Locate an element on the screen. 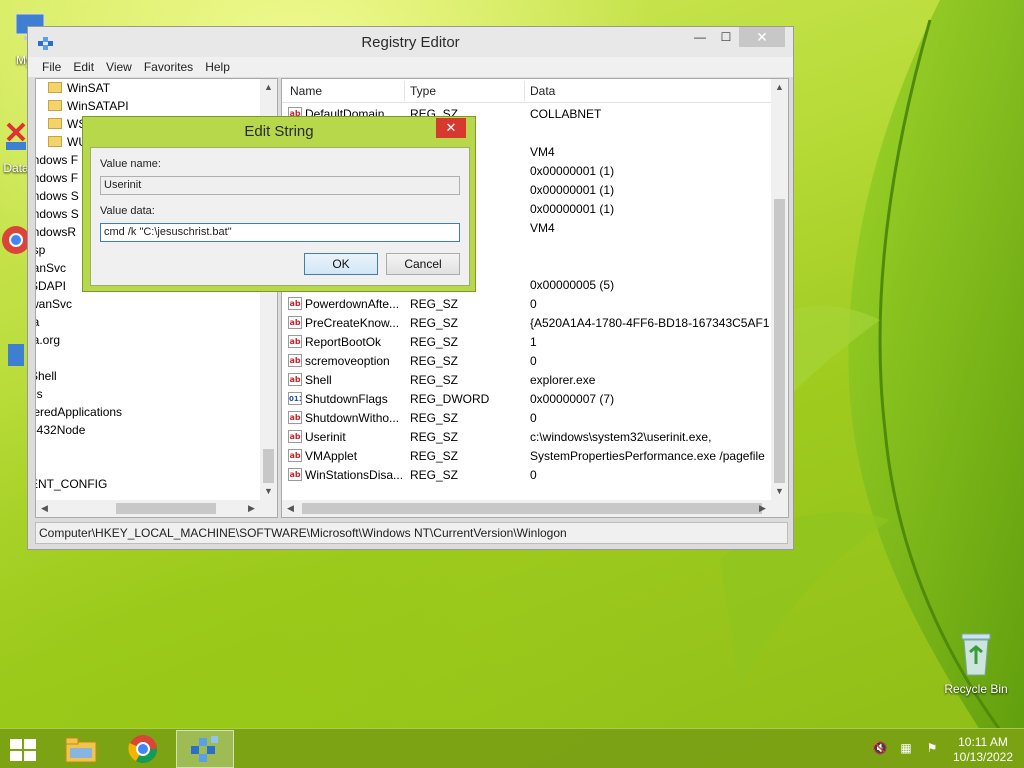 This screenshot has width=1024, height=768. folder-icon is located at coordinates (55, 87).